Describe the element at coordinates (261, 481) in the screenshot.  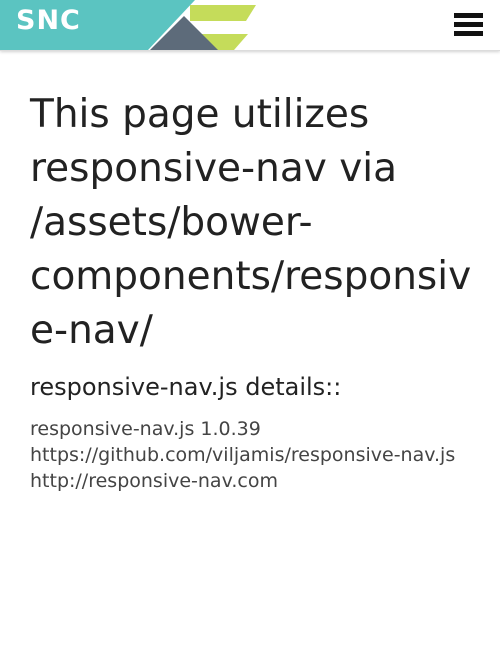
I see `site-link: http://responsive-nav.com` at that location.